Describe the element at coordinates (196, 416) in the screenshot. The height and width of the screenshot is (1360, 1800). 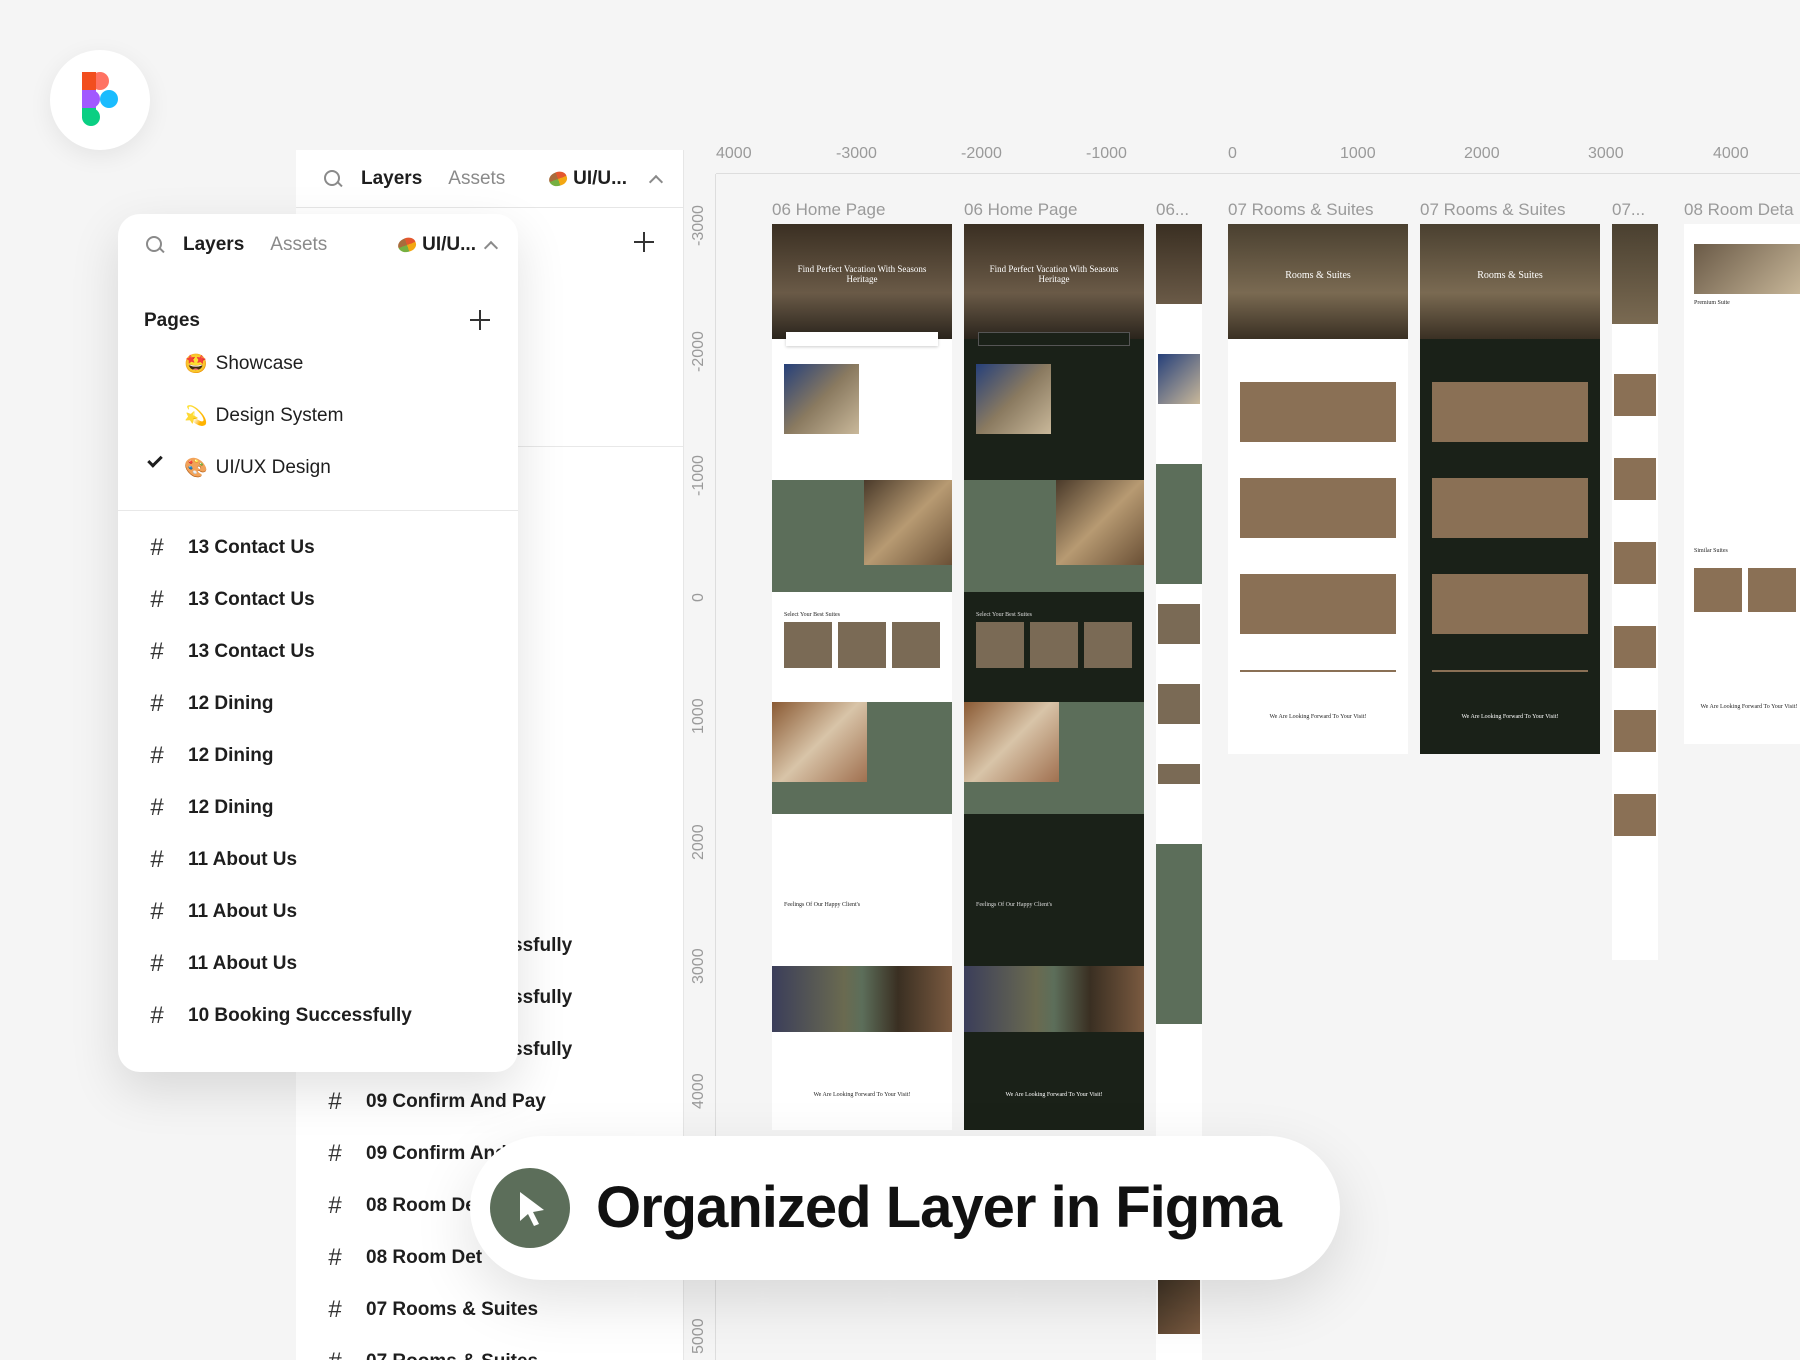
I see `dizzy-icon: 💫` at that location.